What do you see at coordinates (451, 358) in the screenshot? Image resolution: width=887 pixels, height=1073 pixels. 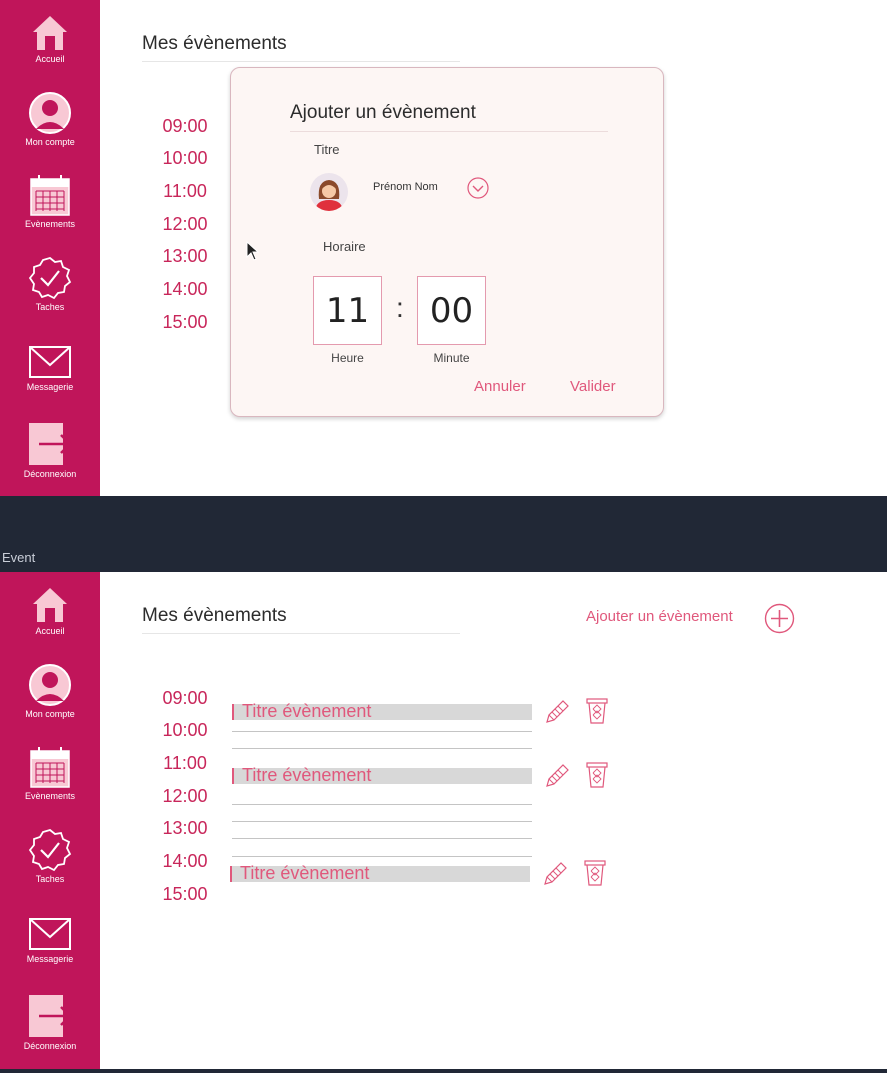 I see `minute-label: Minute` at bounding box center [451, 358].